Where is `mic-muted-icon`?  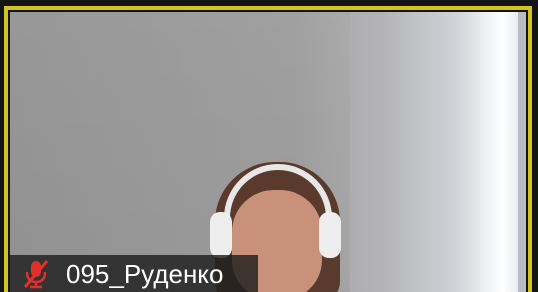 mic-muted-icon is located at coordinates (36, 274).